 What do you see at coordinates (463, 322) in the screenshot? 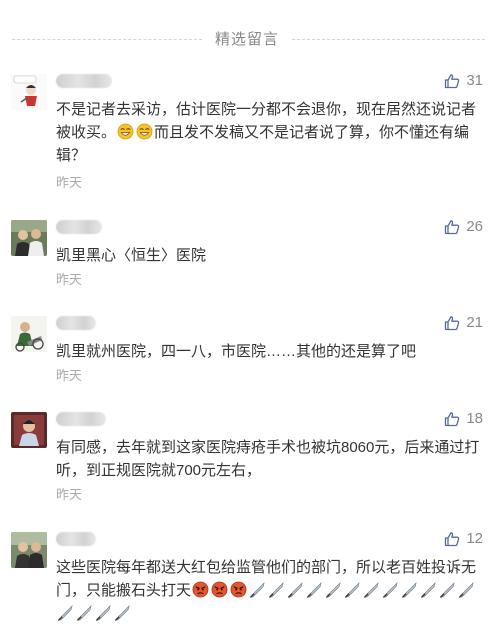
I see `like-button: 21` at bounding box center [463, 322].